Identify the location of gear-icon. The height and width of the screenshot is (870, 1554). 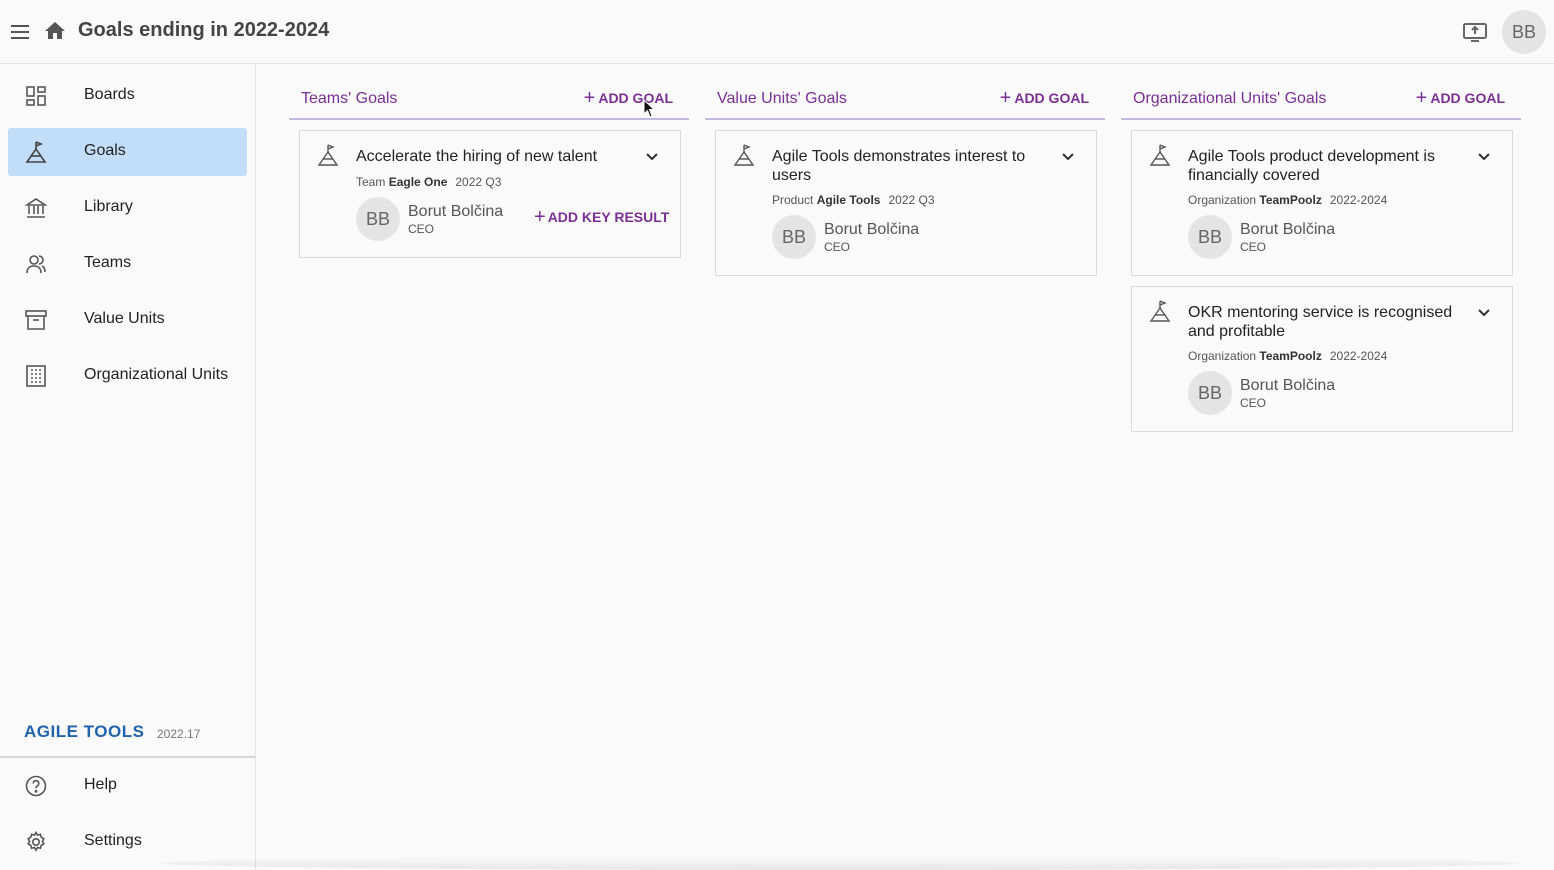
(36, 842).